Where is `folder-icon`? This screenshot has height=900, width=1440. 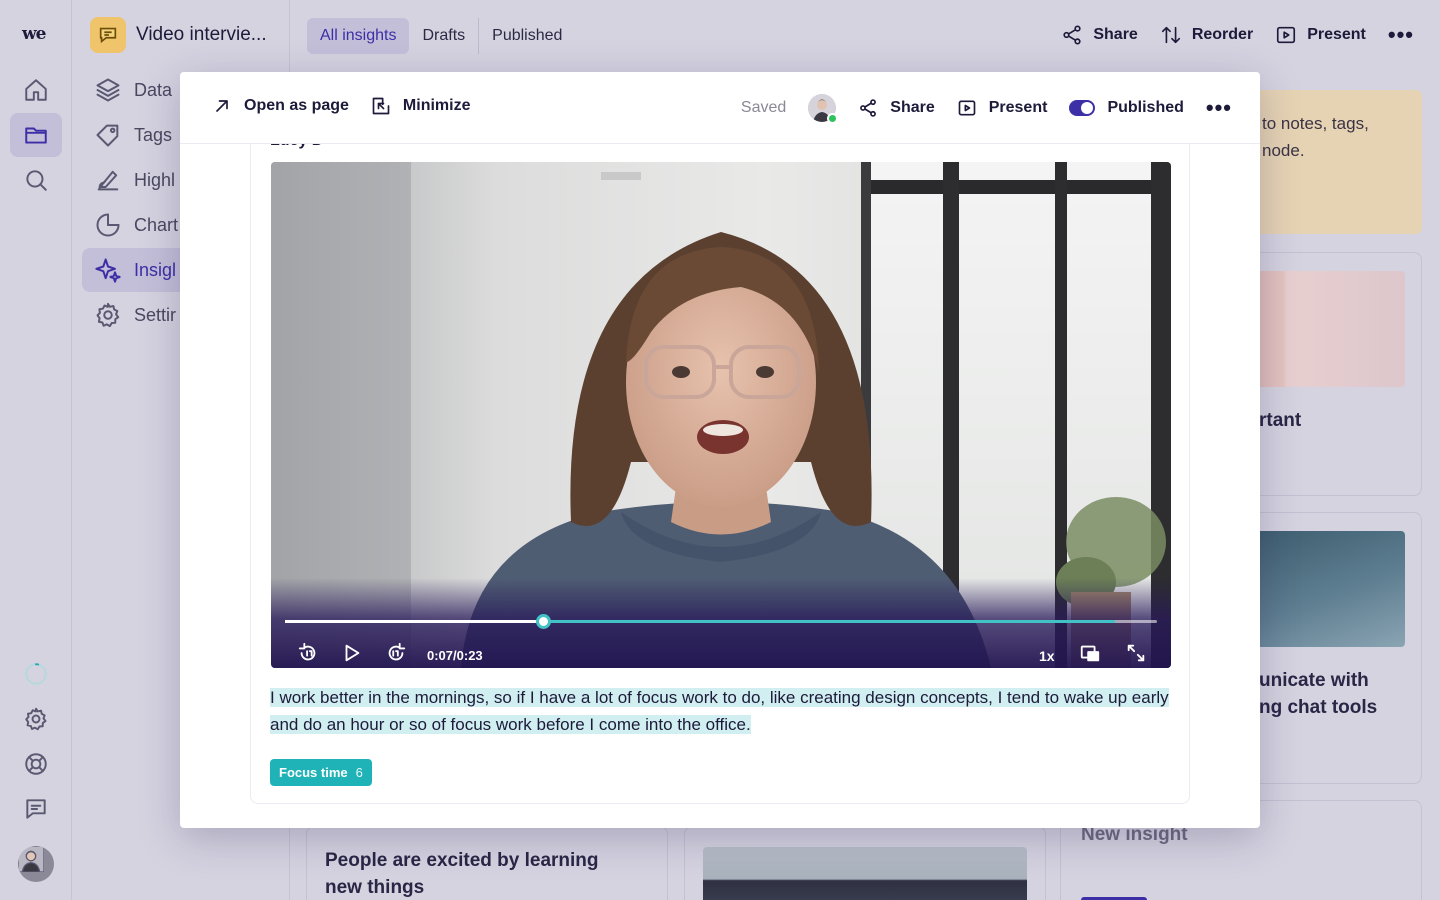
folder-icon is located at coordinates (36, 135).